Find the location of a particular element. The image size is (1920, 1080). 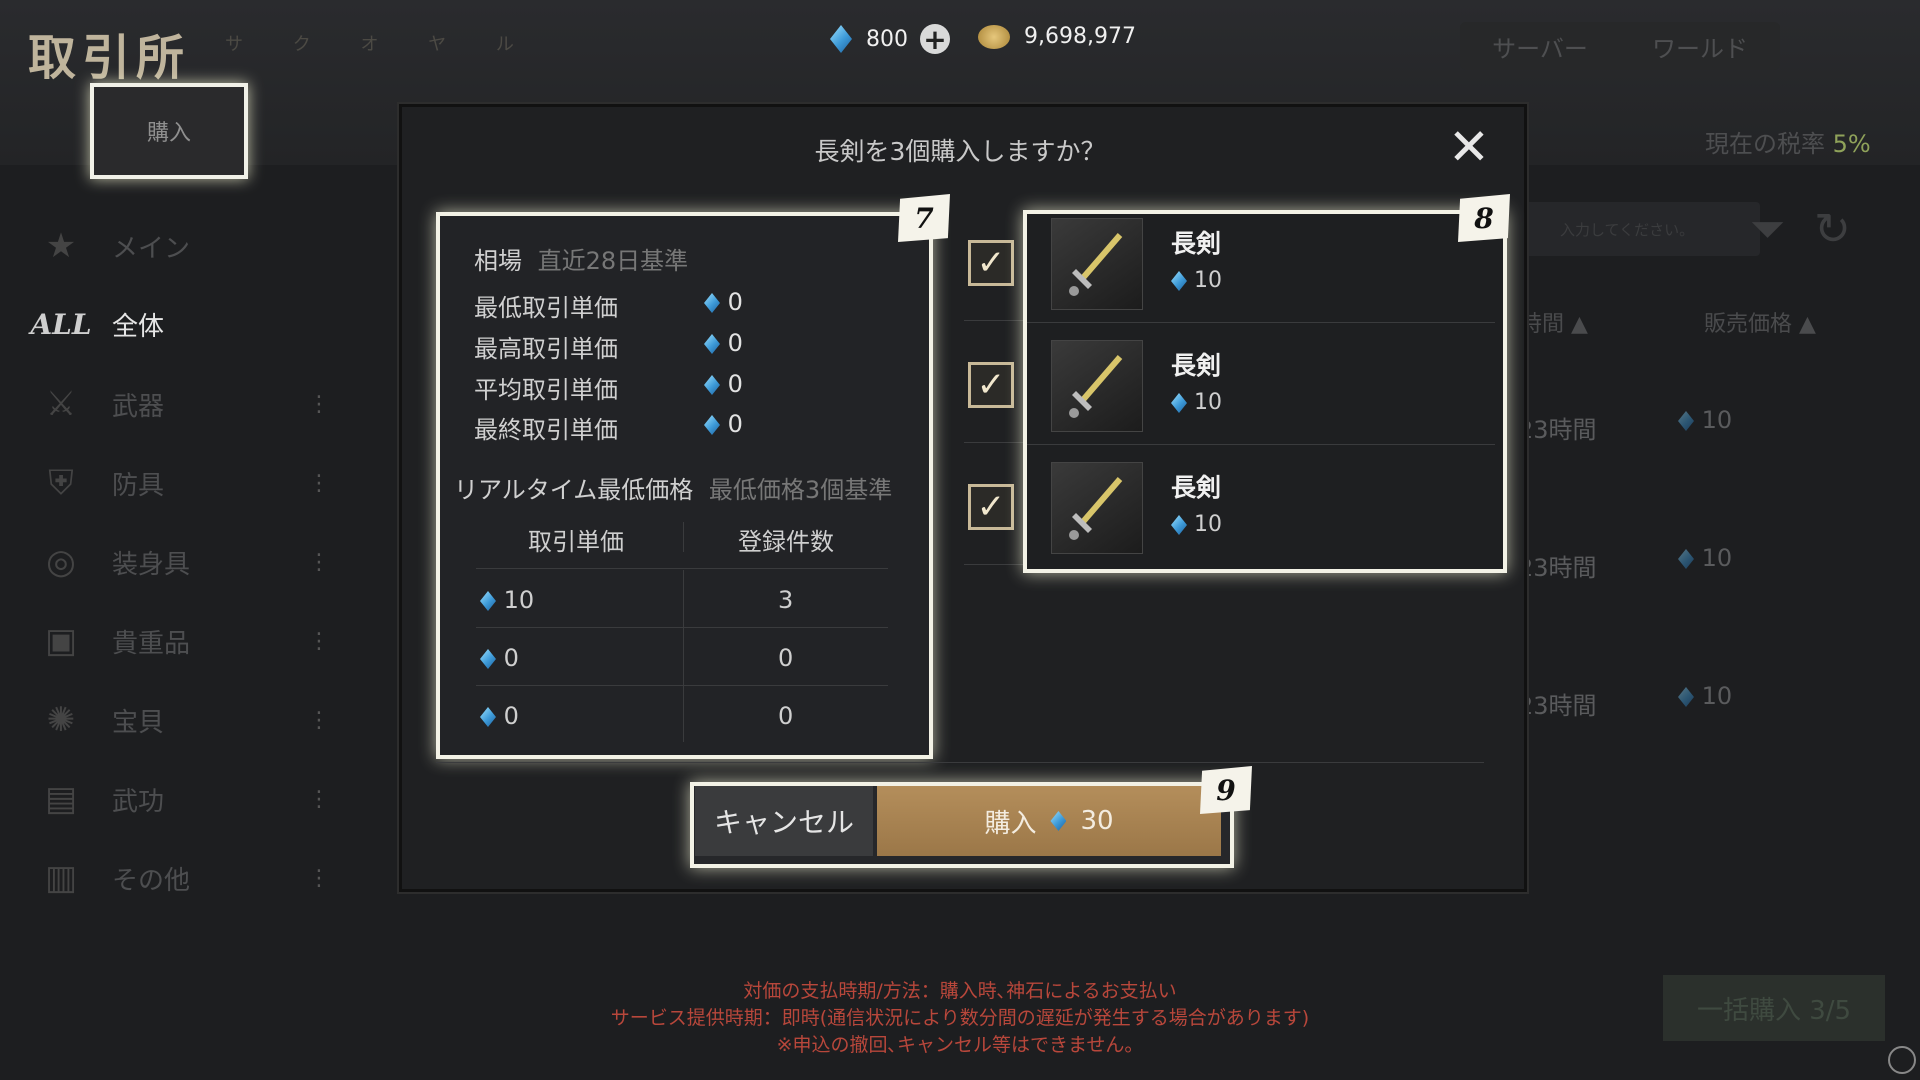

scope-tabs: サーバー ワールド is located at coordinates (1620, 46).